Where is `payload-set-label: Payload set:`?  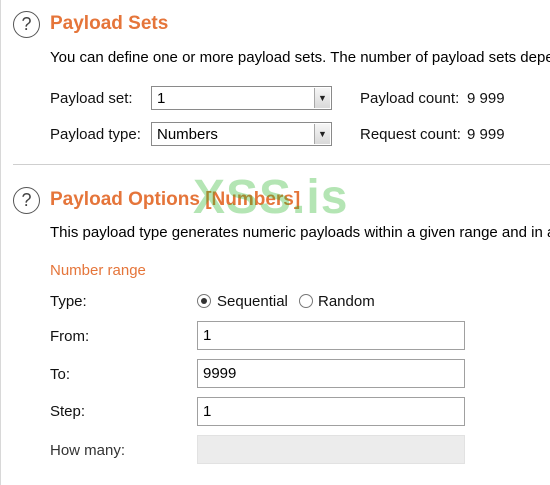 payload-set-label: Payload set: is located at coordinates (91, 98).